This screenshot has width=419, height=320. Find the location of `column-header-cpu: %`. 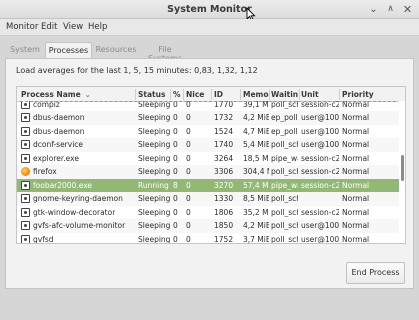

column-header-cpu: % is located at coordinates (178, 94).